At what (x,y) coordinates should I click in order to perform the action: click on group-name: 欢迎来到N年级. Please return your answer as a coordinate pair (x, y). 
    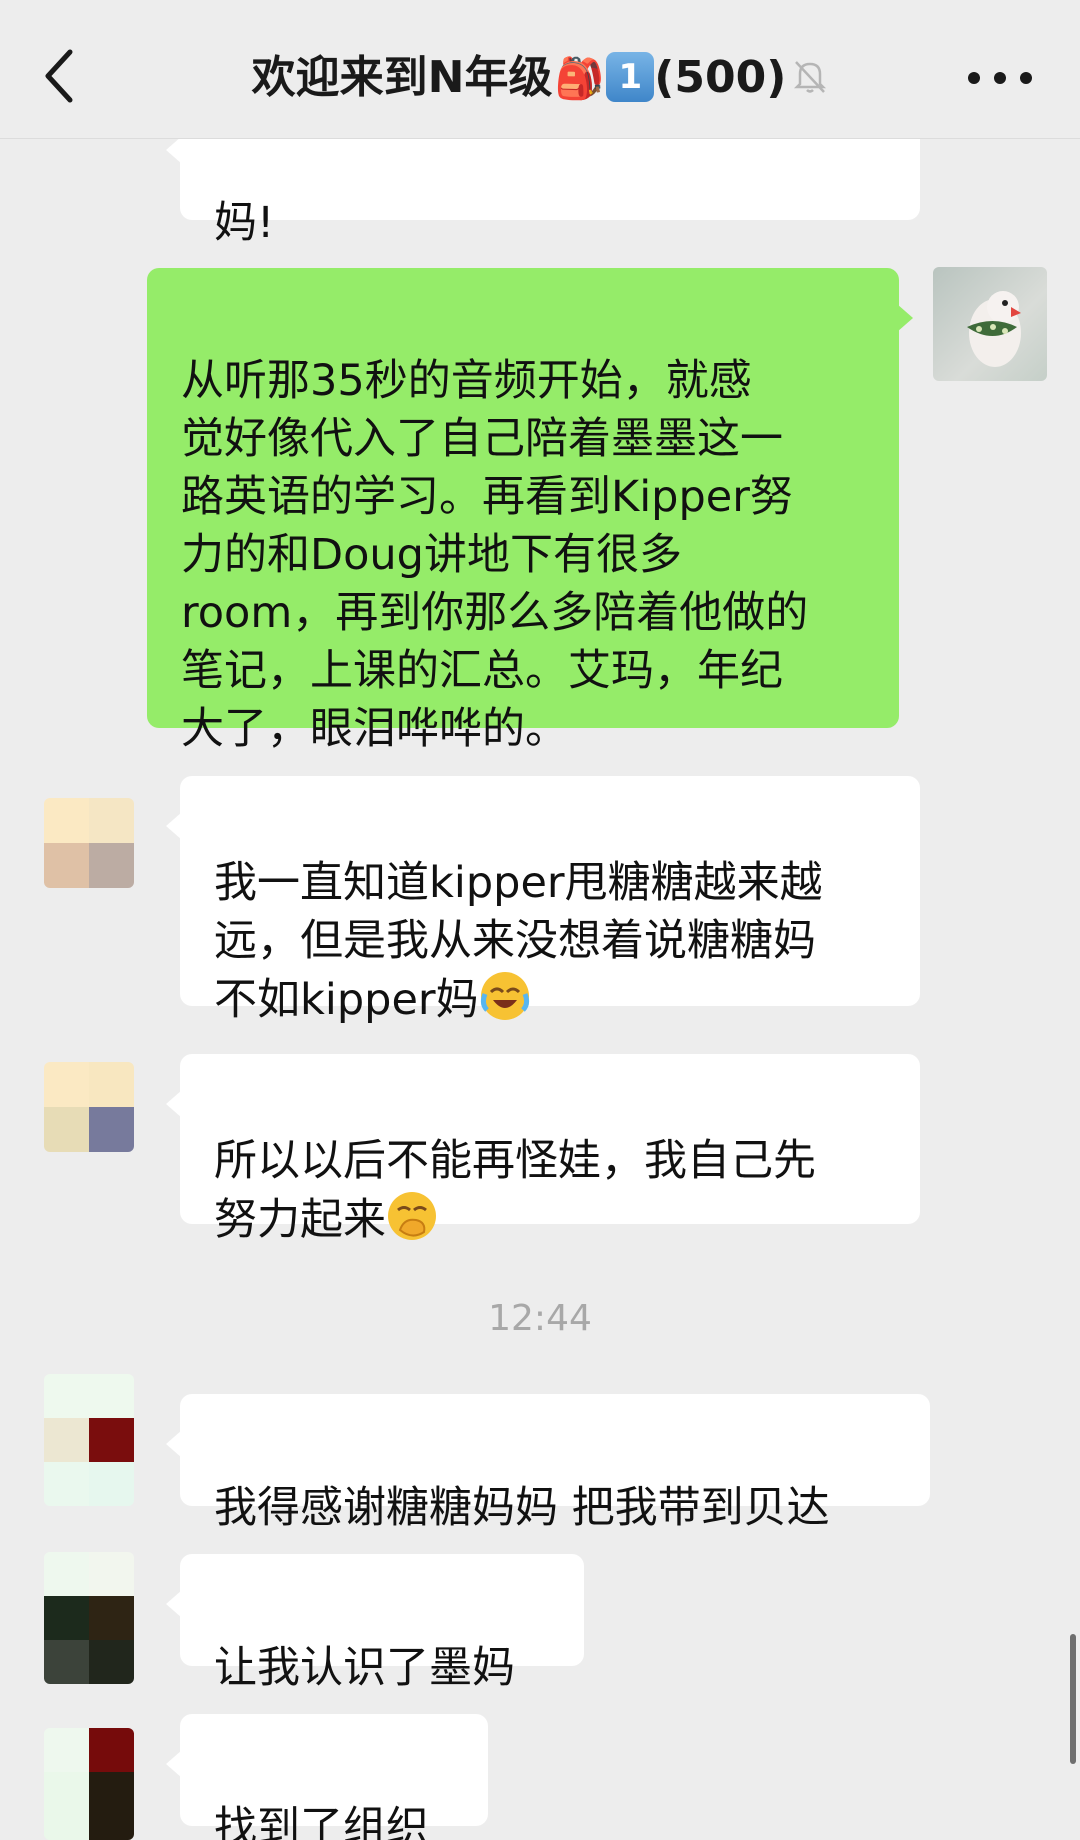
    Looking at the image, I should click on (402, 77).